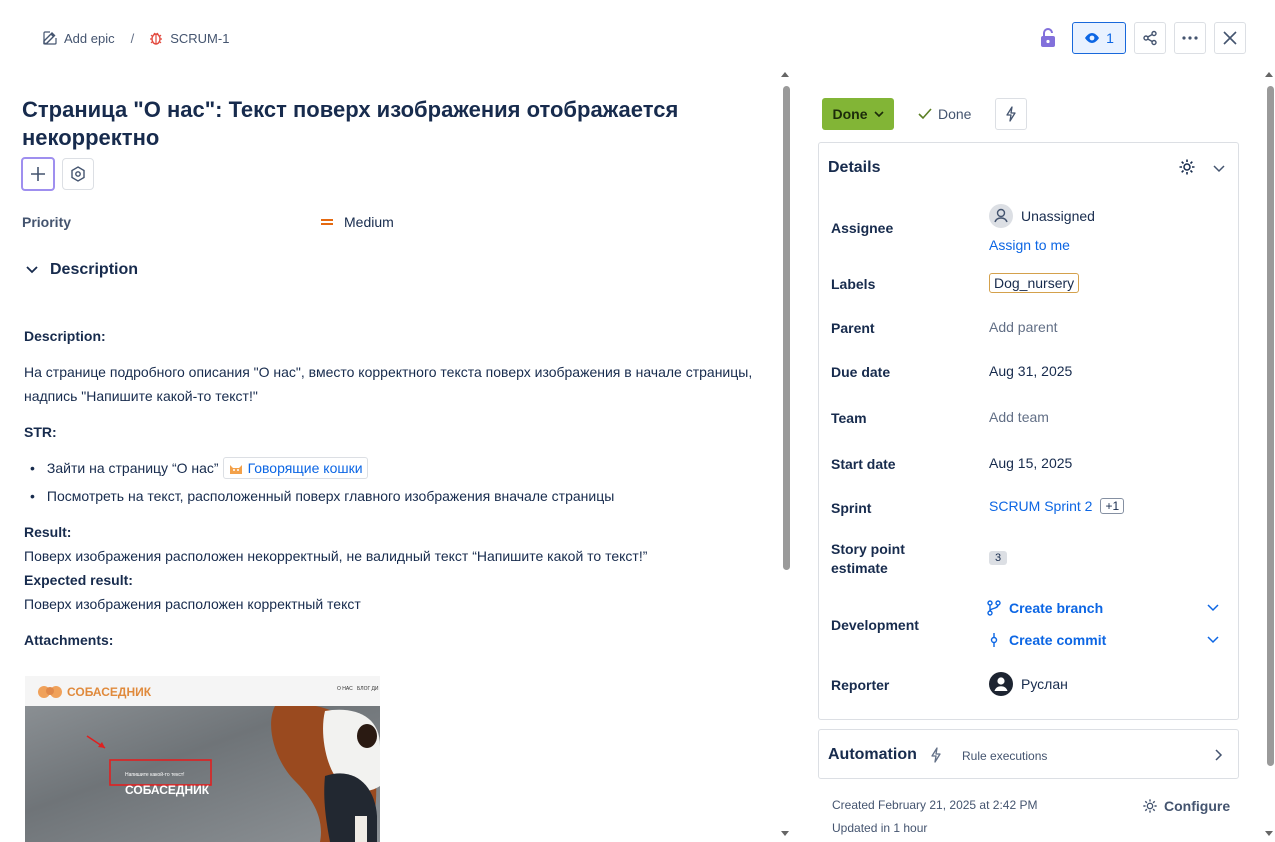 The image size is (1275, 842). I want to click on str-item-1: Зайти на страницу “О нас”, so click(132, 468).